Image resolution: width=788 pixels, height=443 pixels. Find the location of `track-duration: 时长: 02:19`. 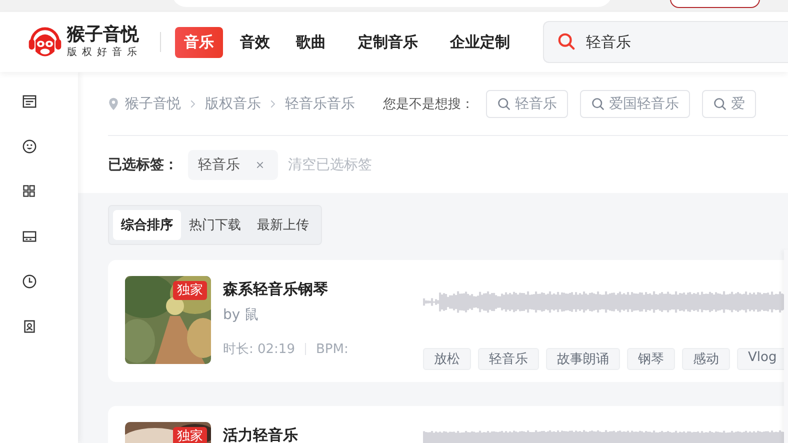

track-duration: 时长: 02:19 is located at coordinates (259, 349).